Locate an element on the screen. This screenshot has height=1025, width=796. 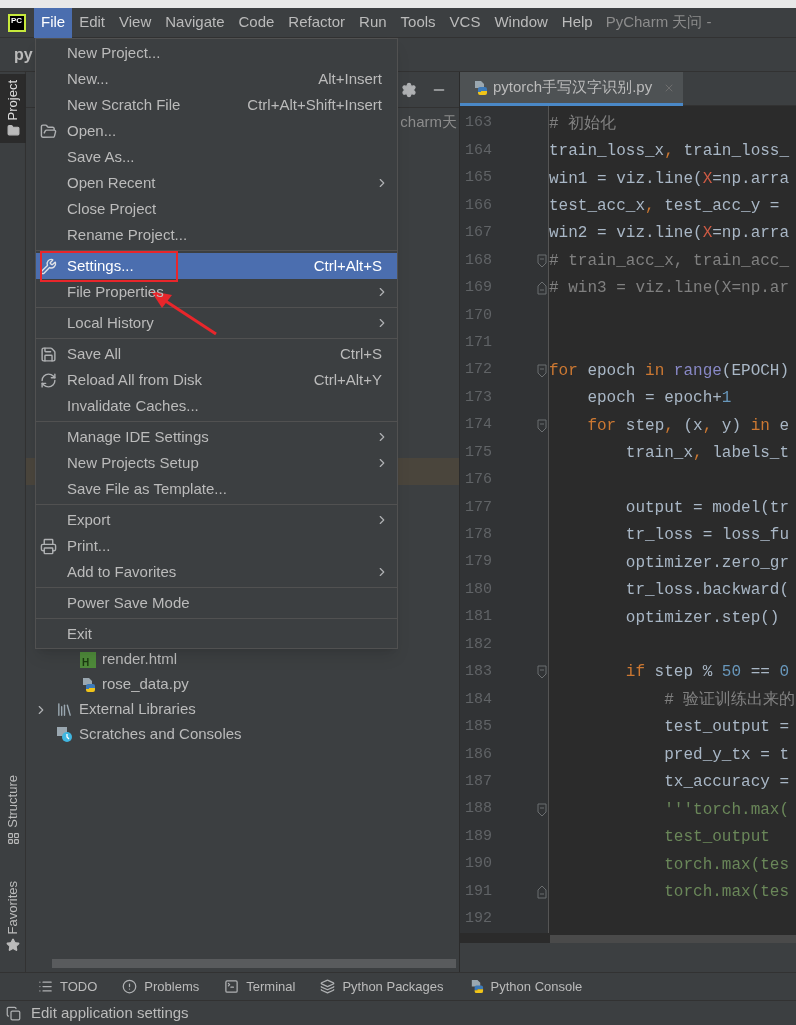
code-line: train_loss_x, train_loss_ is located at coordinates (669, 152).